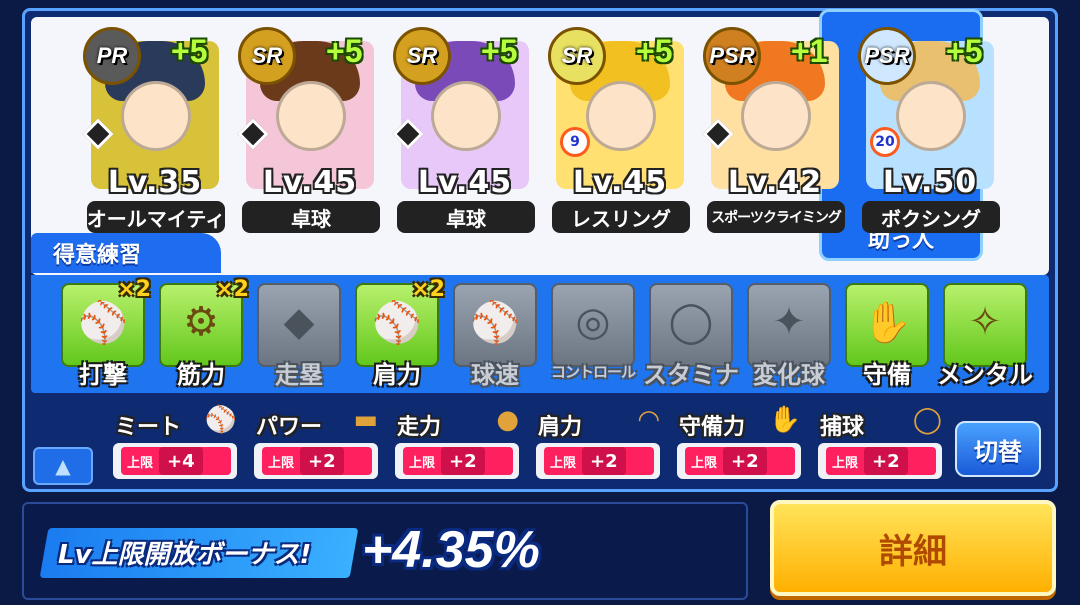 The height and width of the screenshot is (605, 1080). I want to click on limit-item: 肩力 ◠ 上限 +2, so click(598, 445).